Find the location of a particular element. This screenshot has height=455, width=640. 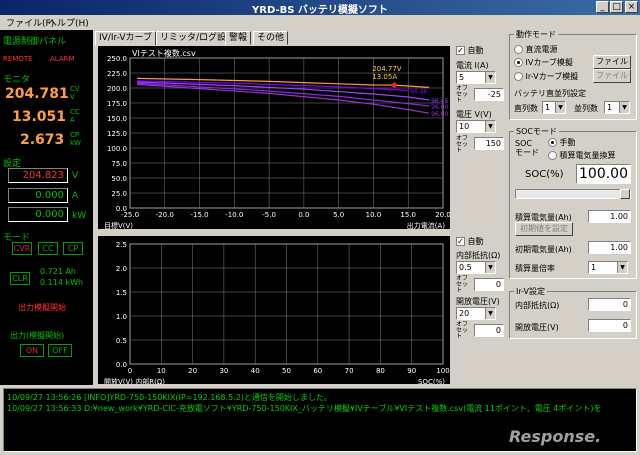

soc-mode-label: SOC モード is located at coordinates (527, 148).